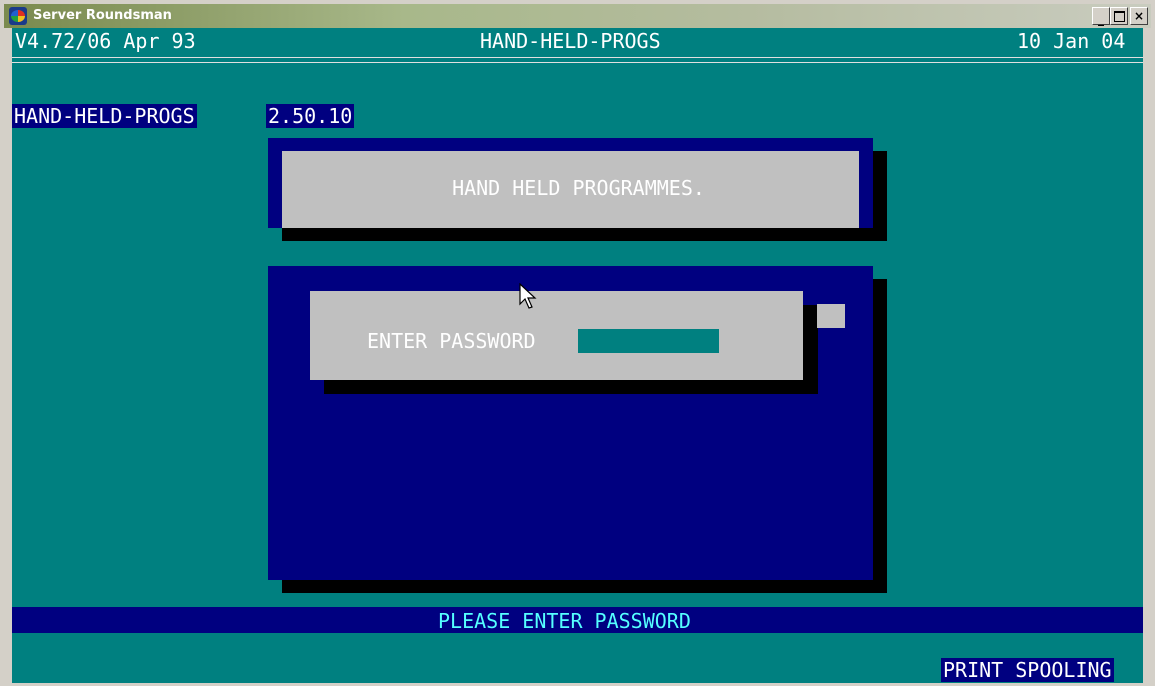 This screenshot has height=686, width=1155. What do you see at coordinates (1071, 41) in the screenshot?
I see `date-text: 10 Jan 04` at bounding box center [1071, 41].